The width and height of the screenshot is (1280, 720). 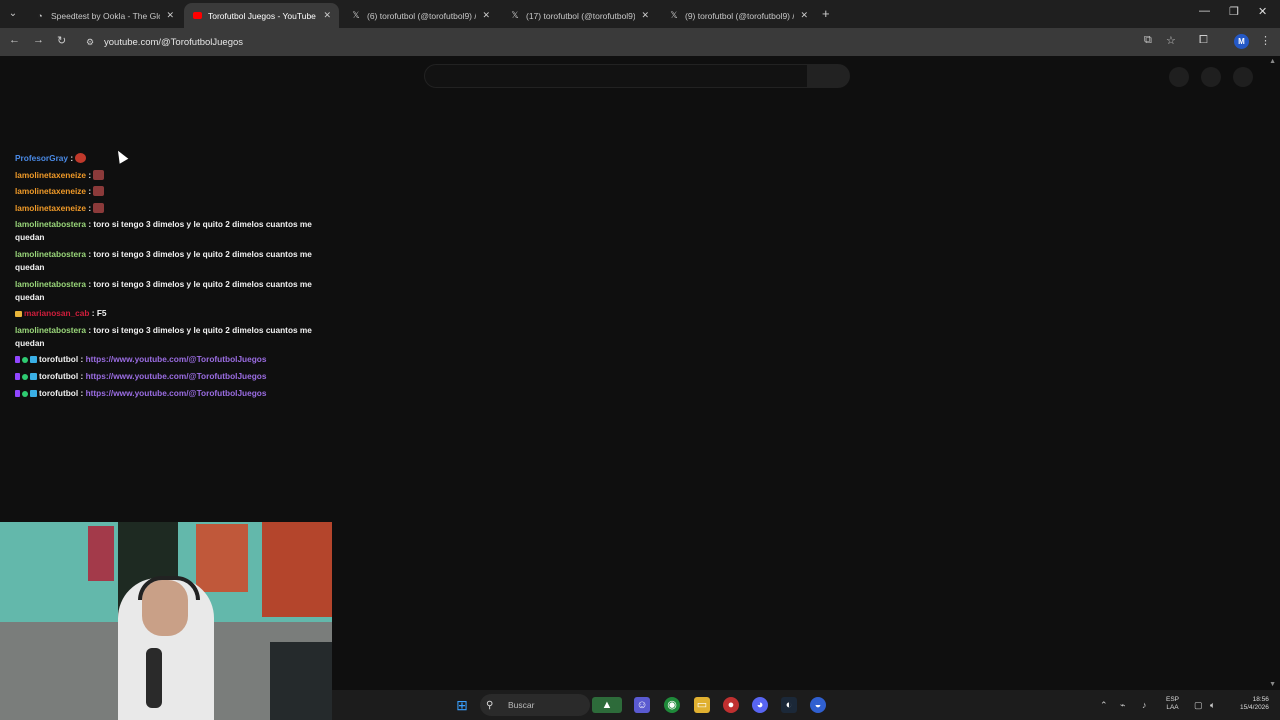 What do you see at coordinates (535, 705) in the screenshot?
I see `taskbar-search: ⚲ Buscar` at bounding box center [535, 705].